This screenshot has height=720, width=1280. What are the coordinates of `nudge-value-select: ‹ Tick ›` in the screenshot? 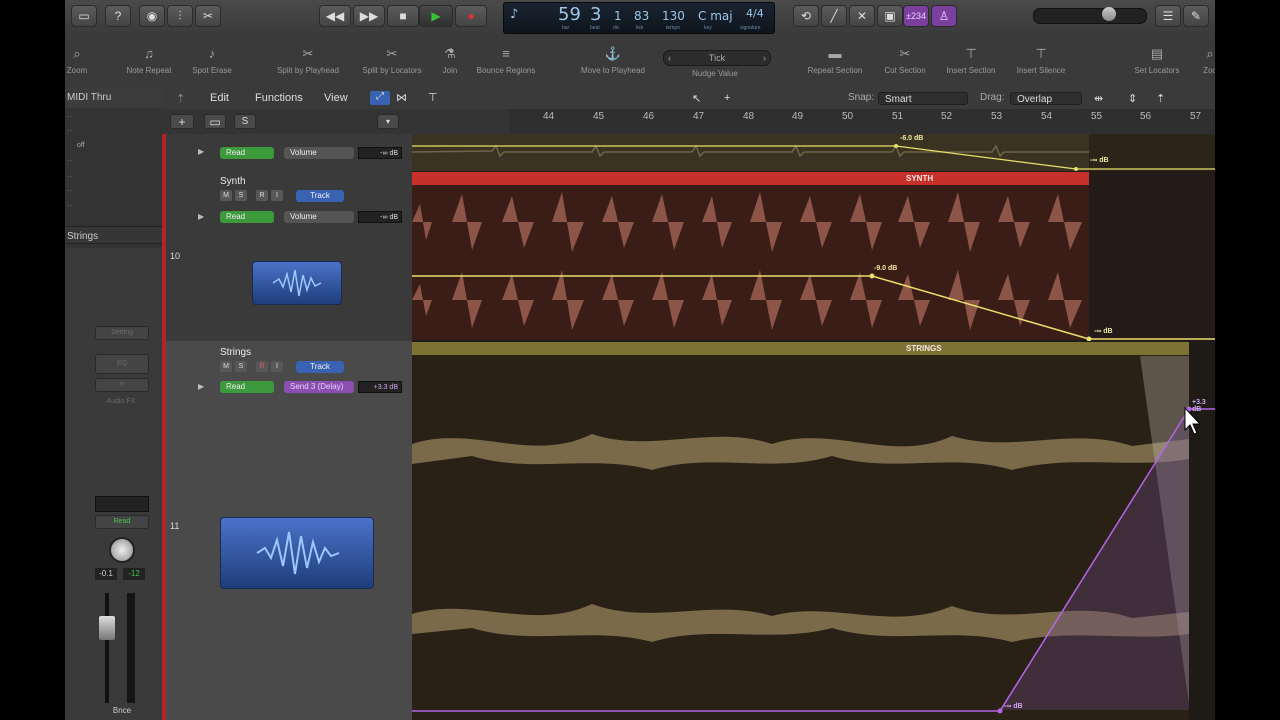 It's located at (717, 58).